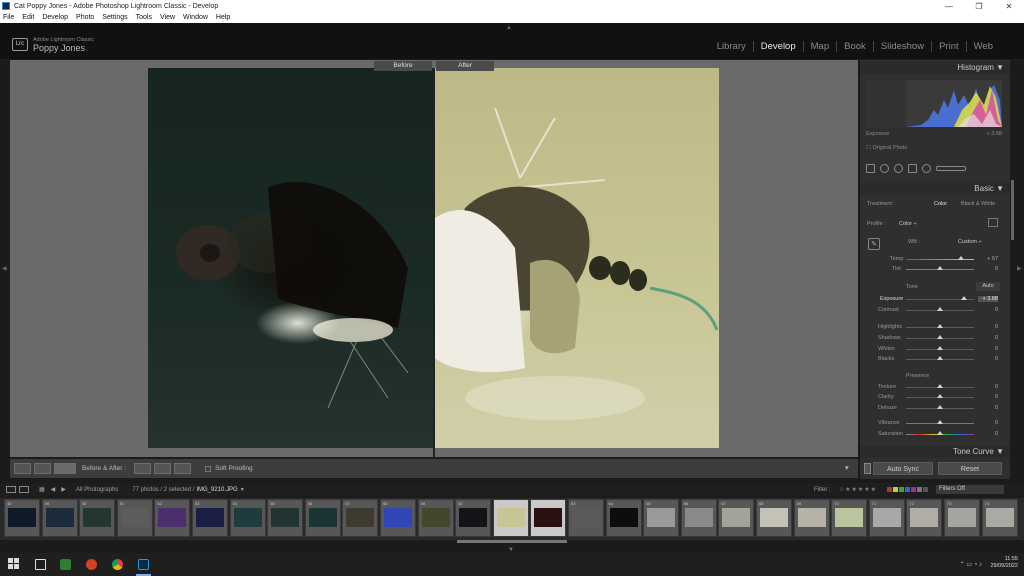 Image resolution: width=1024 pixels, height=576 pixels. I want to click on before-after-mode-button, so click(65, 468).